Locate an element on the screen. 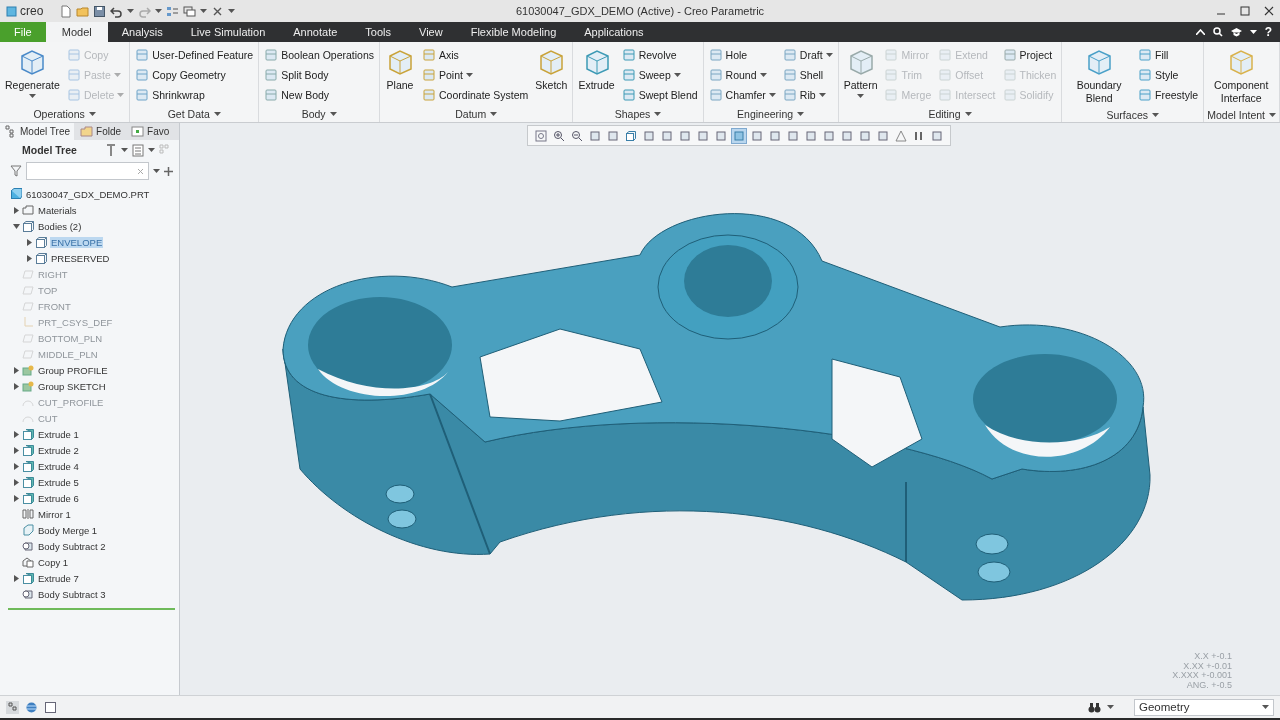  list-icon is located at coordinates (138, 150).